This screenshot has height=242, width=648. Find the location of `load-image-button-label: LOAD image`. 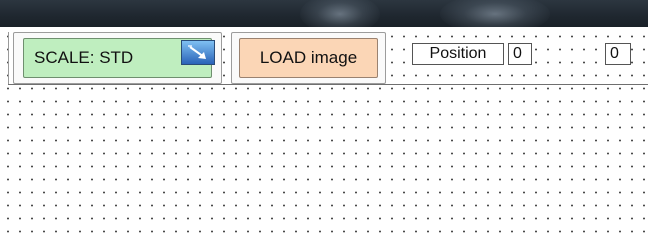

load-image-button-label: LOAD image is located at coordinates (308, 57).